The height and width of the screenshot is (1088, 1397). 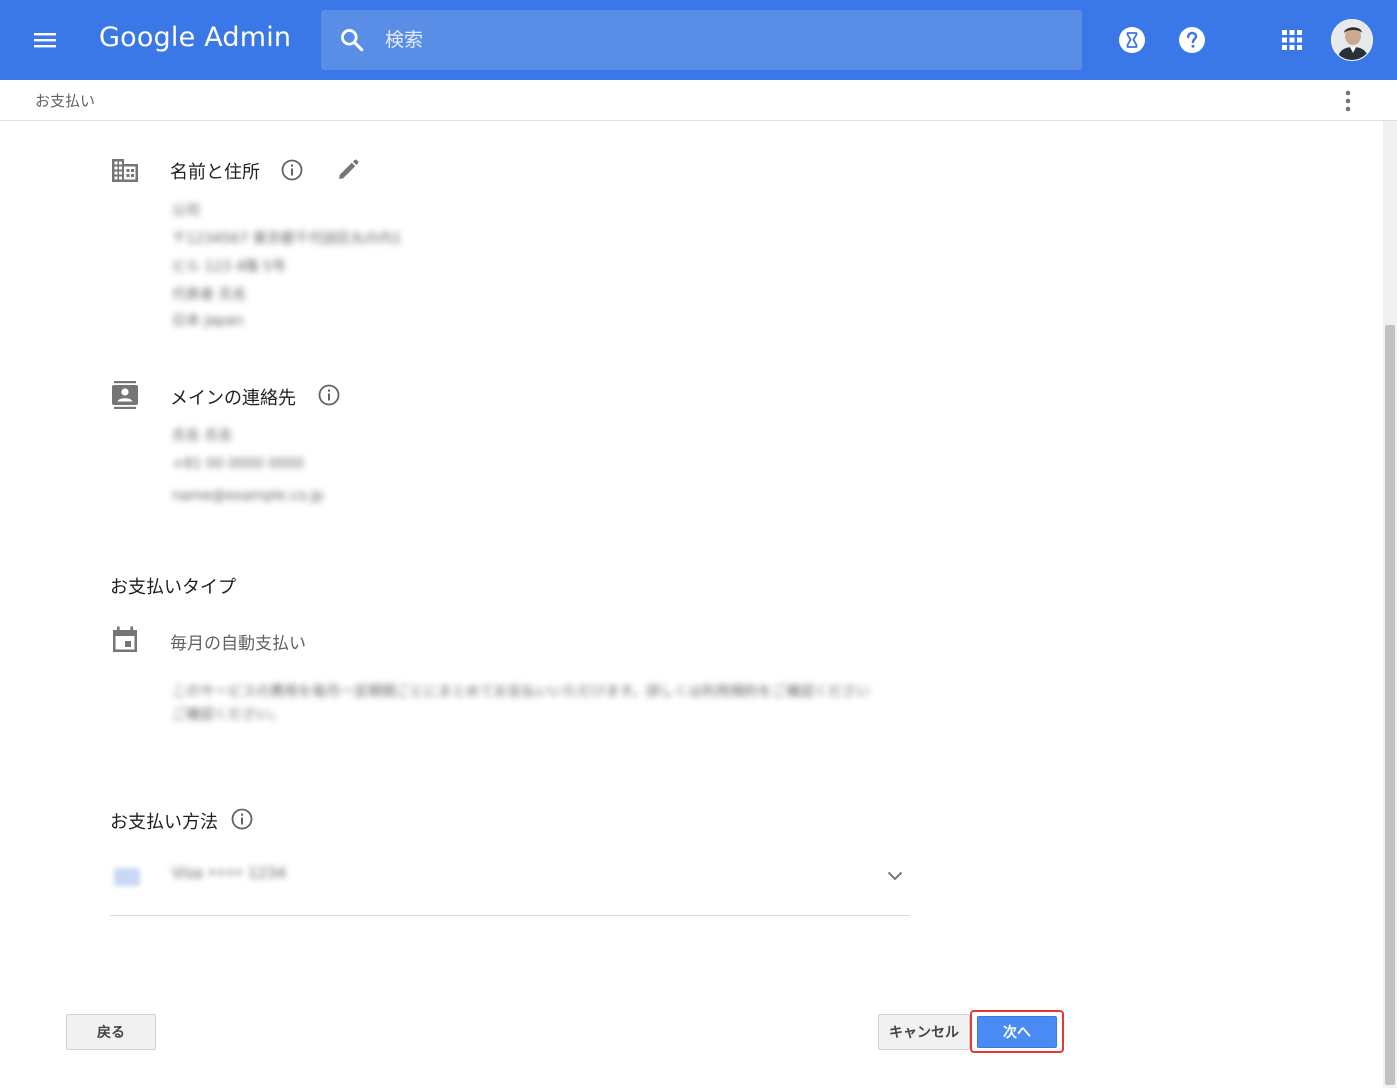 What do you see at coordinates (111, 1032) in the screenshot?
I see `back-button: 戻る` at bounding box center [111, 1032].